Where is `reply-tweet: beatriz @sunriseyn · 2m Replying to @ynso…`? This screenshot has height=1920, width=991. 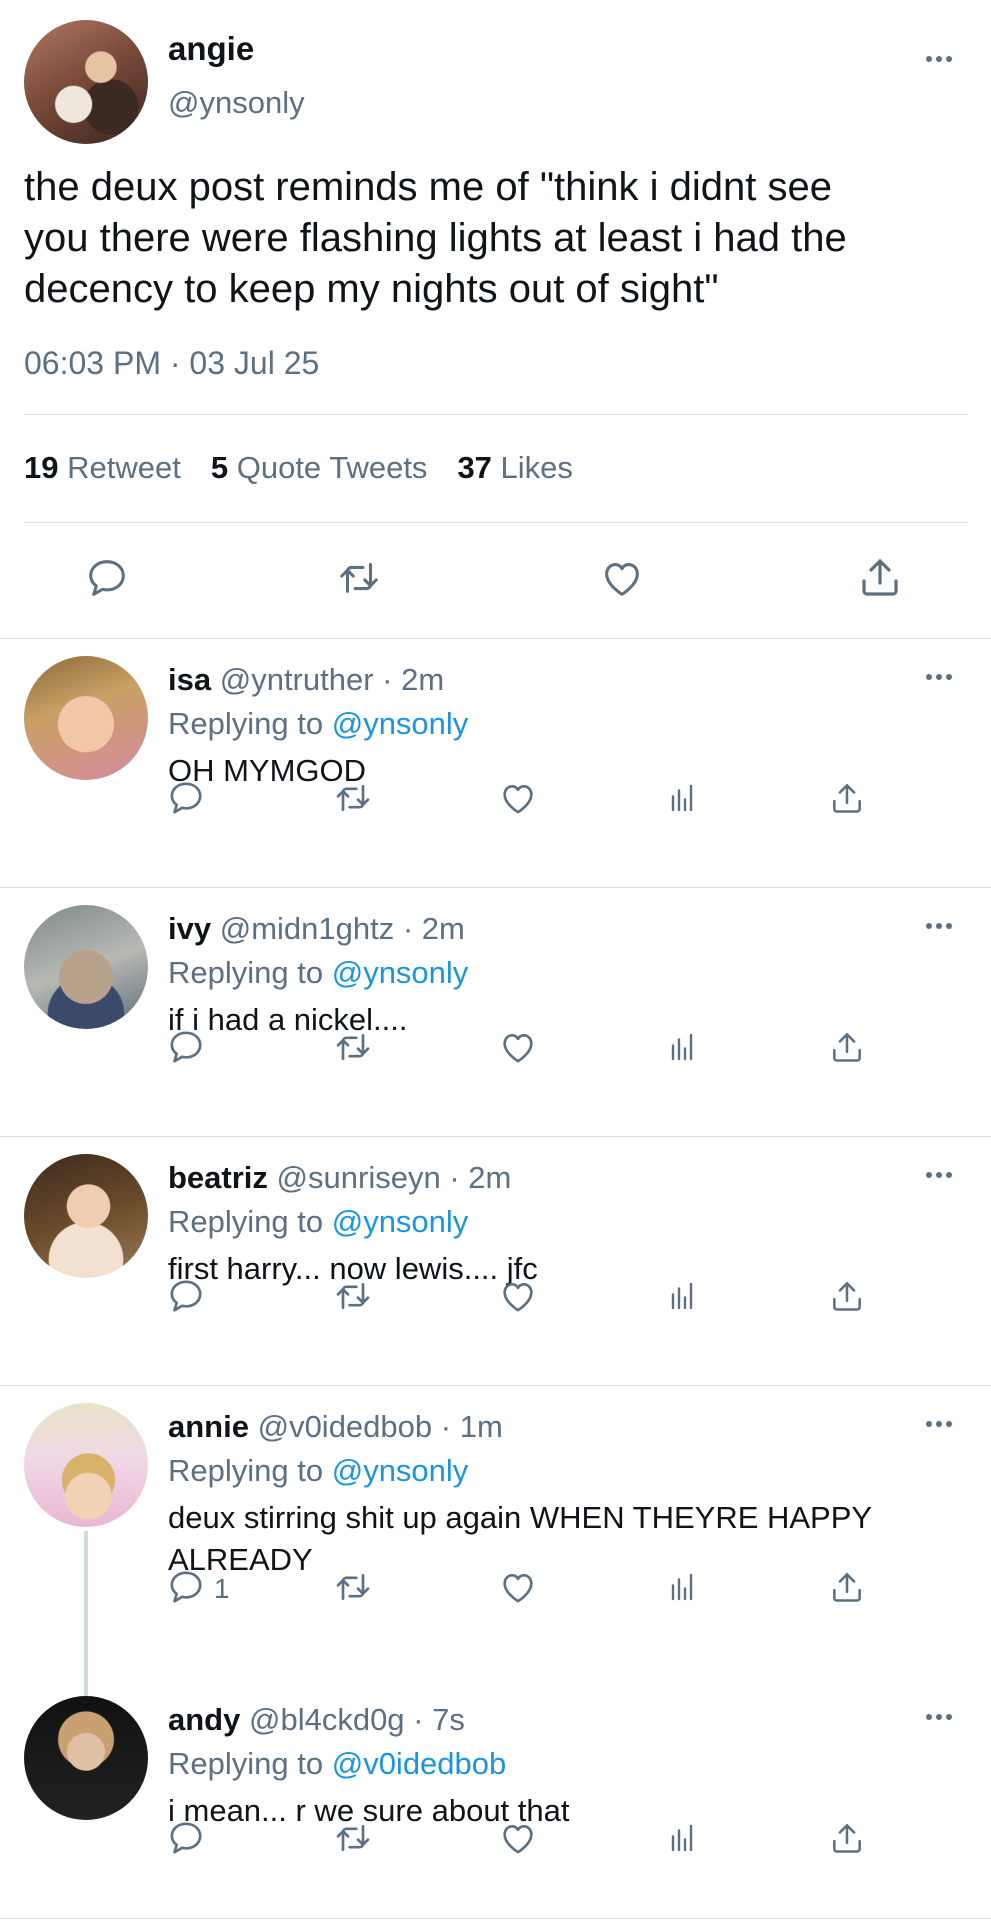 reply-tweet: beatriz @sunriseyn · 2m Replying to @ynso… is located at coordinates (495, 1262).